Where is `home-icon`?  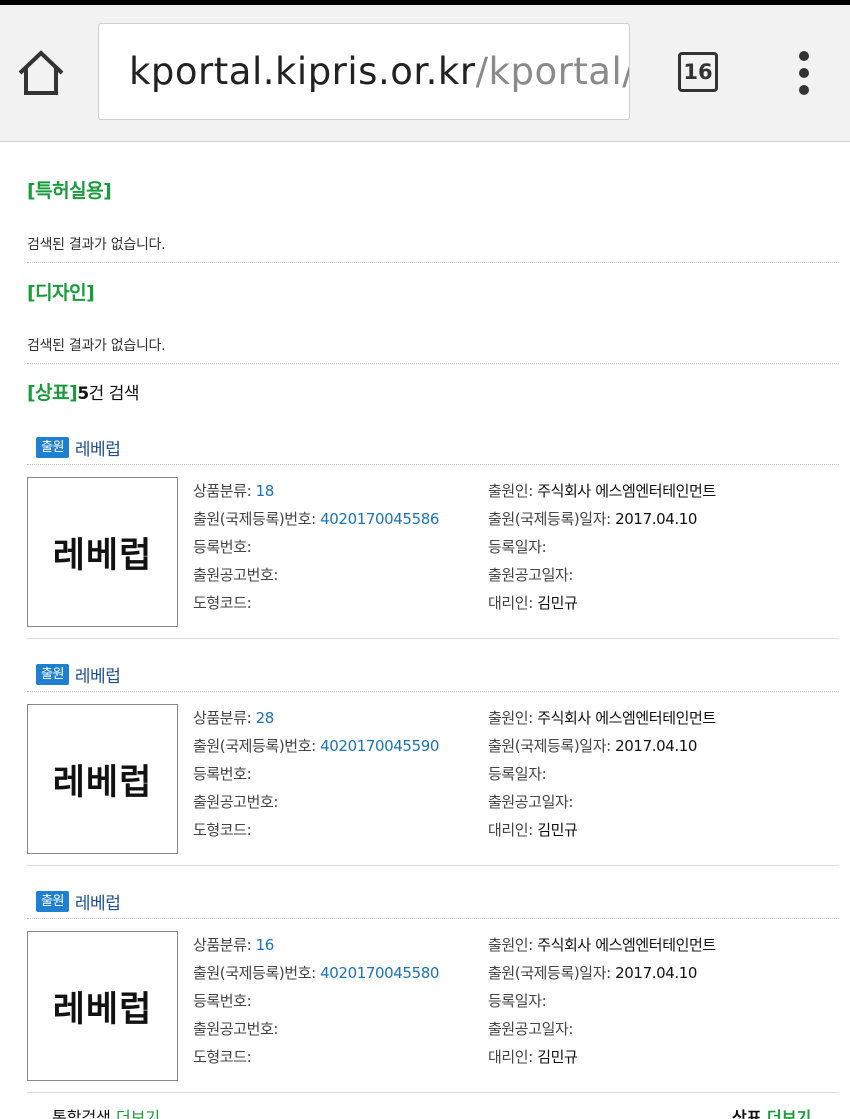
home-icon is located at coordinates (41, 72).